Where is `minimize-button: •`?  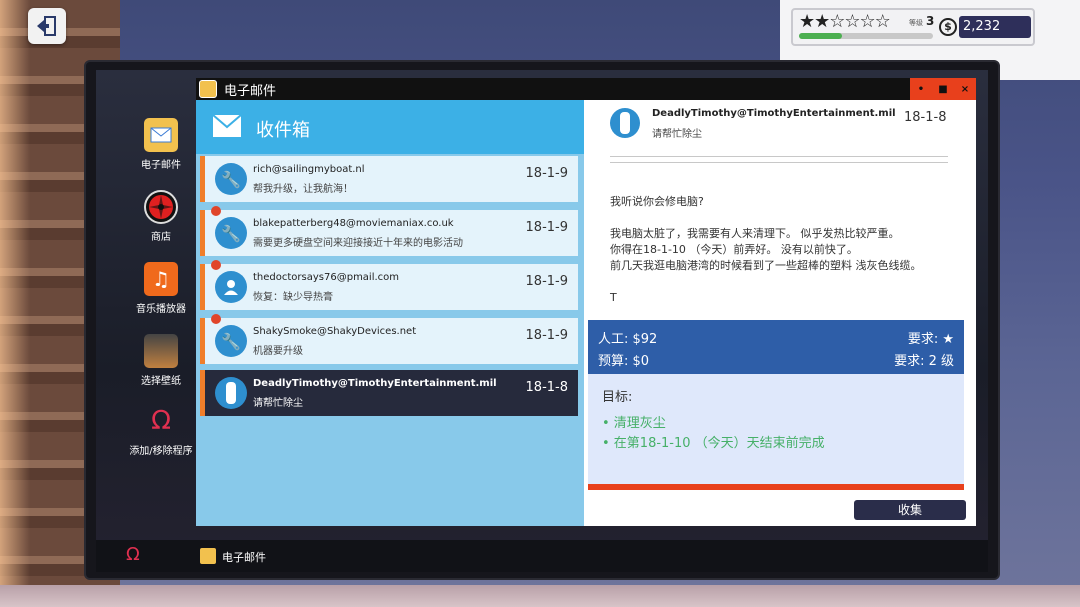 minimize-button: • is located at coordinates (921, 89).